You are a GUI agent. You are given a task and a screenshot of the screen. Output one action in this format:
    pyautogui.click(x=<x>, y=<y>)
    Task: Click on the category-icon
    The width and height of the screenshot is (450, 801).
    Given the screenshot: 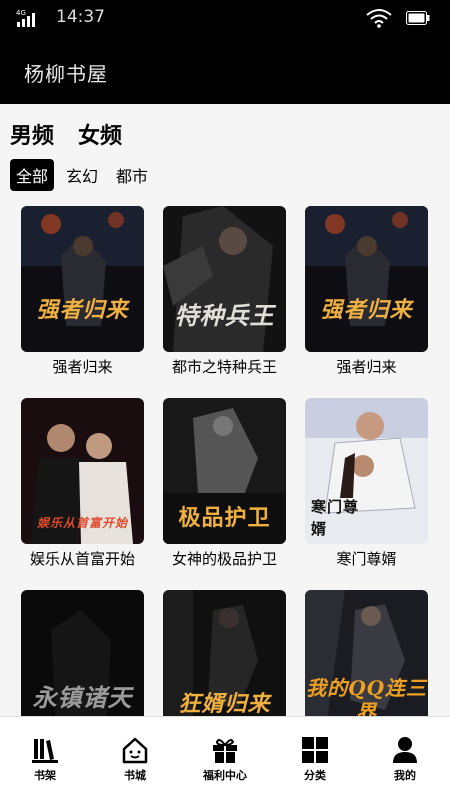 What is the action you would take?
    pyautogui.click(x=315, y=750)
    